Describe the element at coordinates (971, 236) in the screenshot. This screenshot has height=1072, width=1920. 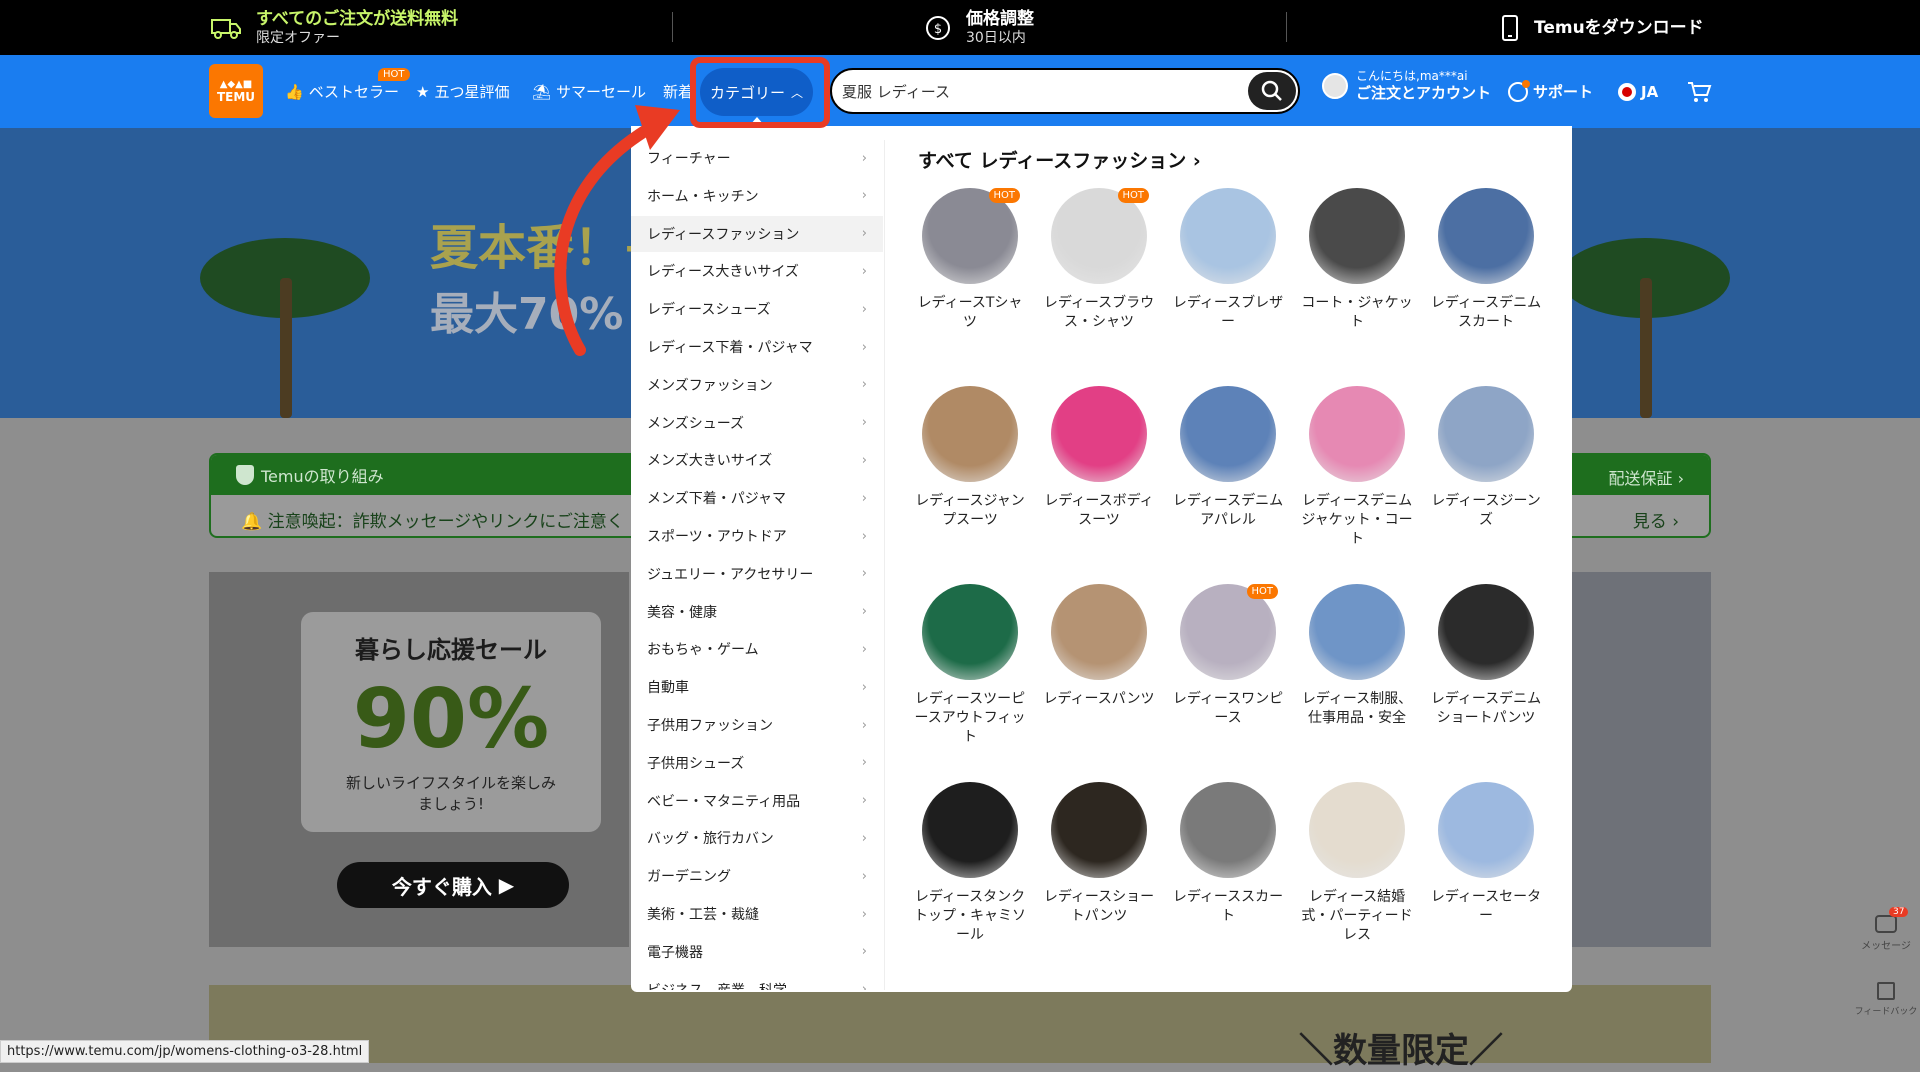
I see `product-image: HOT` at that location.